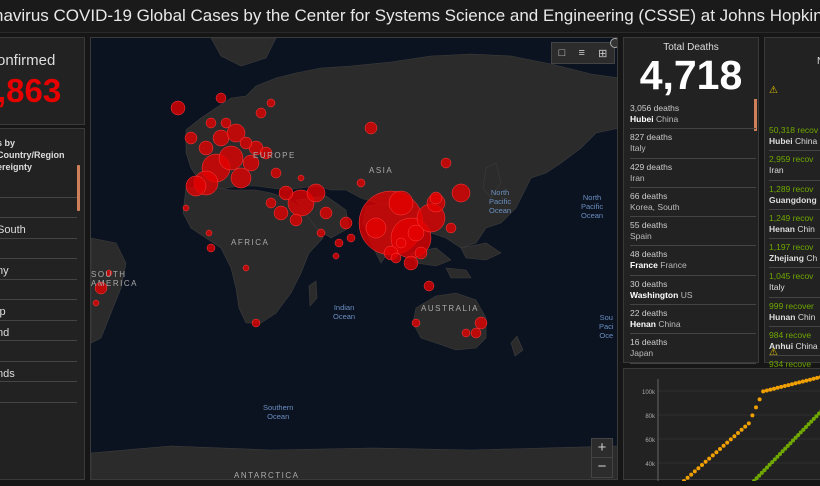  Describe the element at coordinates (38, 269) in the screenshot. I see `country-list-item: ny` at that location.